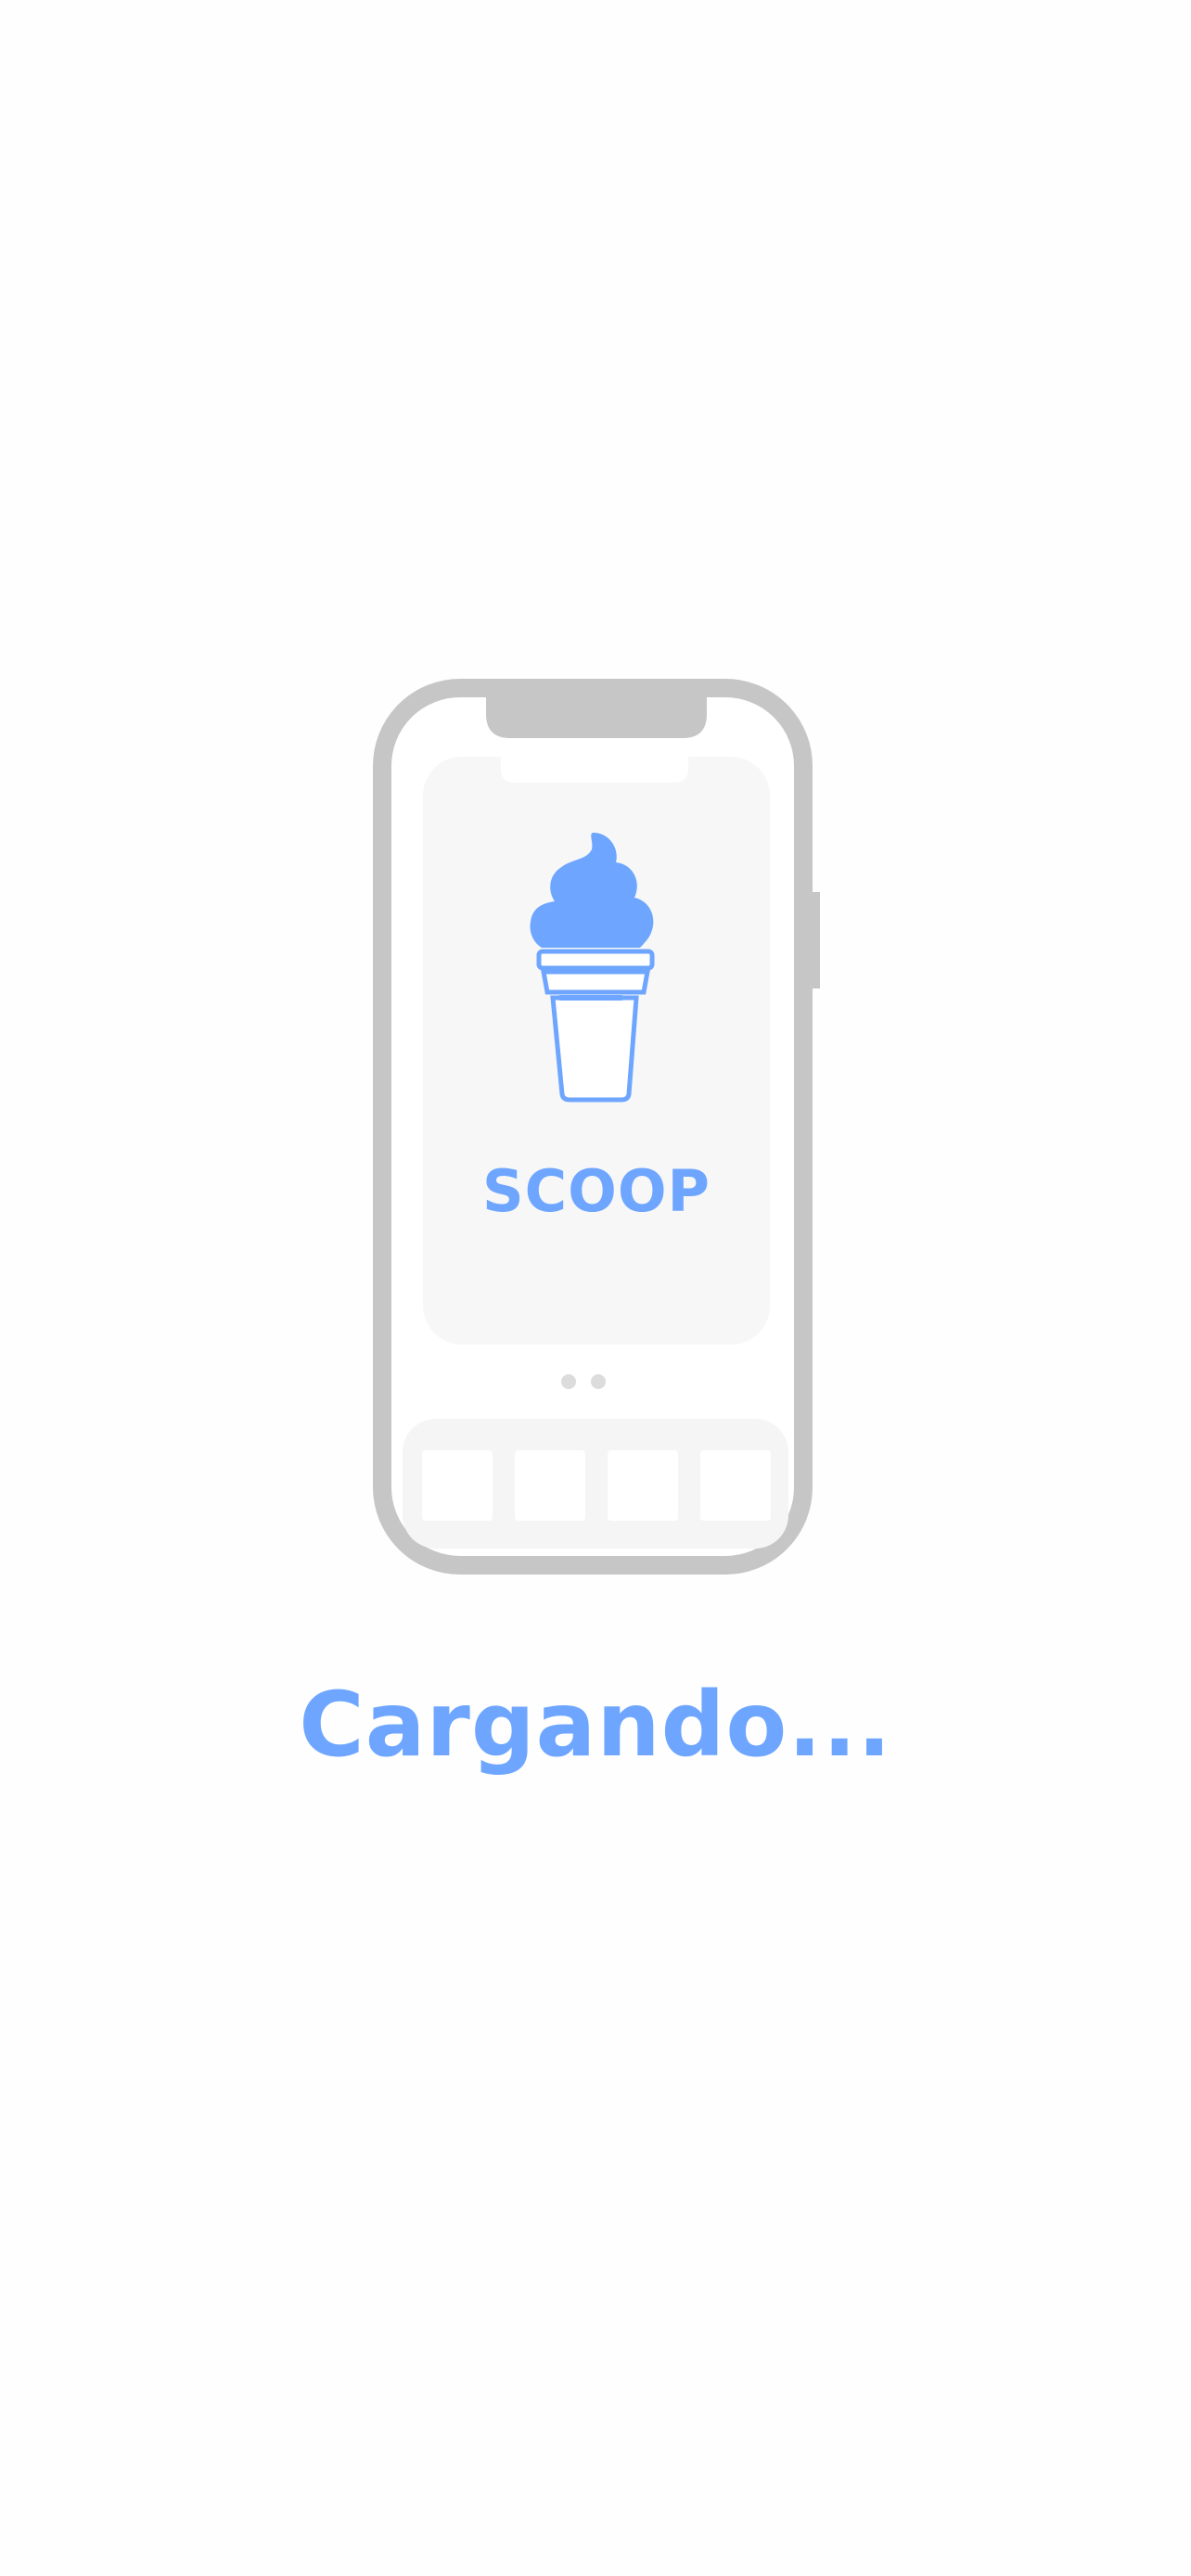 This screenshot has width=1191, height=2576. Describe the element at coordinates (594, 770) in the screenshot. I see `screen-card-notch` at that location.